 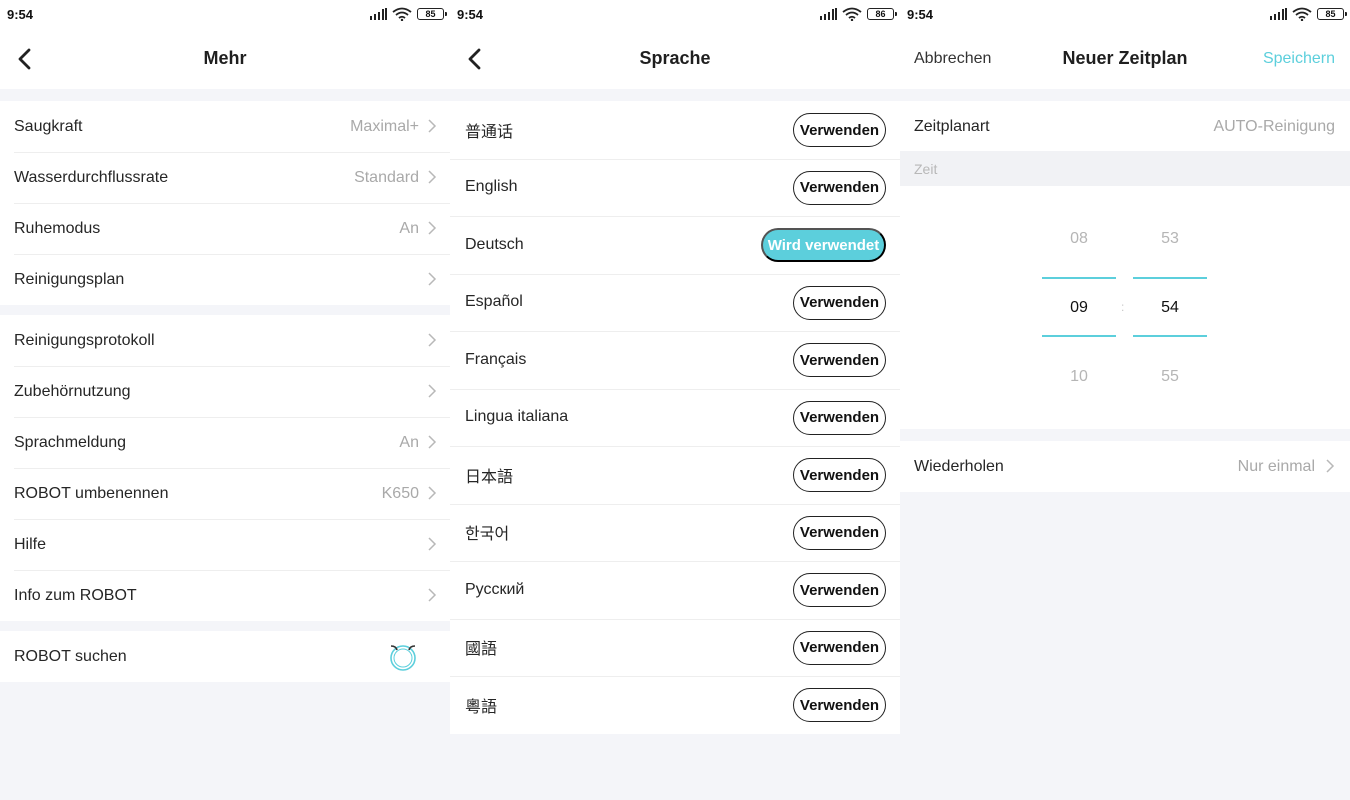 What do you see at coordinates (489, 477) in the screenshot?
I see `language-name: 日本語` at bounding box center [489, 477].